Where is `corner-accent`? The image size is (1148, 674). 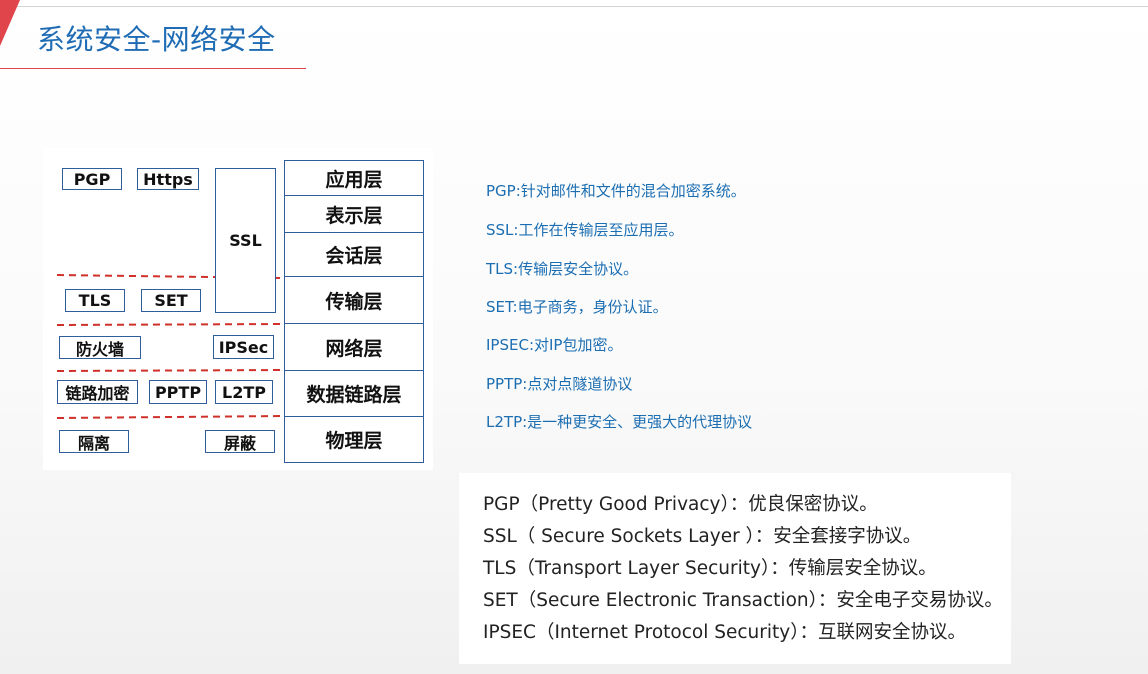
corner-accent is located at coordinates (10, 23).